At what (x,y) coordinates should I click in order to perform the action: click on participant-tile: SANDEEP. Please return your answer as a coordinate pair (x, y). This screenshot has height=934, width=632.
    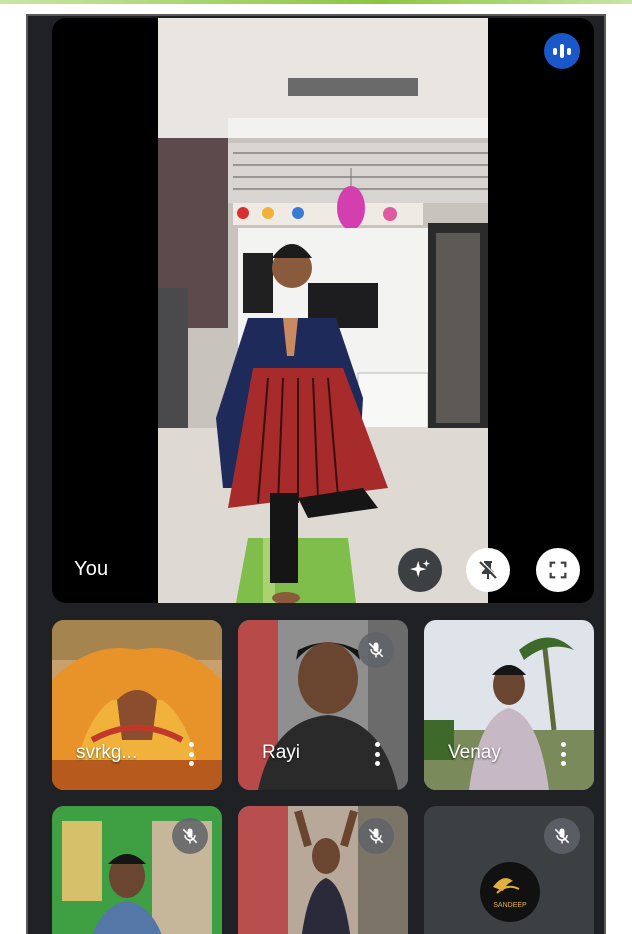
    Looking at the image, I should click on (509, 870).